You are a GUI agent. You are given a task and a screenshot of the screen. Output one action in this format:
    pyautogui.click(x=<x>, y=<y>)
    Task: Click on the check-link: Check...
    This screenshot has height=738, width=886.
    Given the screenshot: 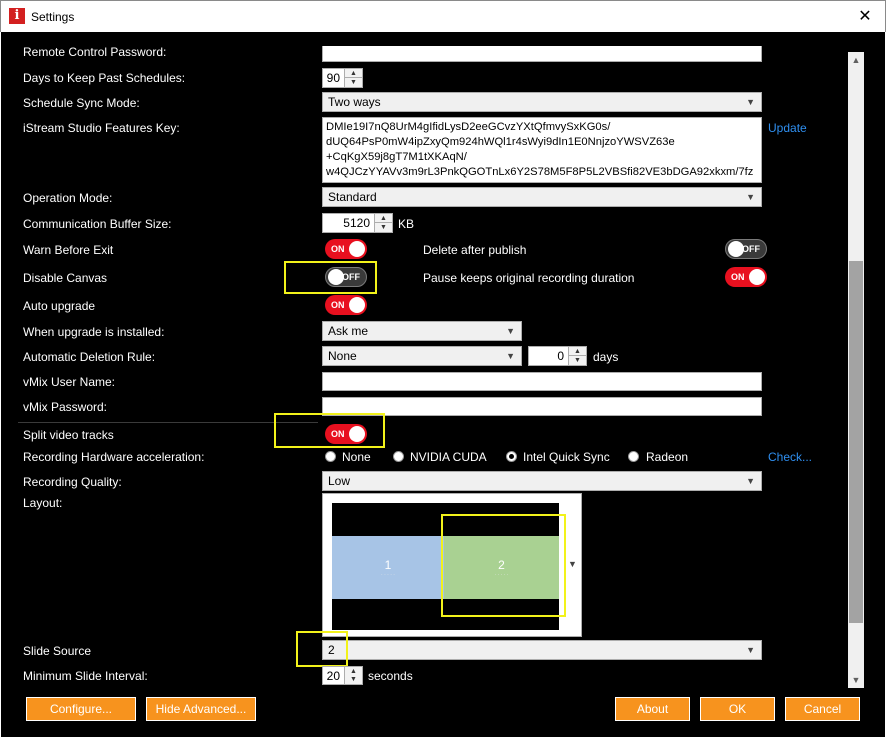 What is the action you would take?
    pyautogui.click(x=790, y=457)
    